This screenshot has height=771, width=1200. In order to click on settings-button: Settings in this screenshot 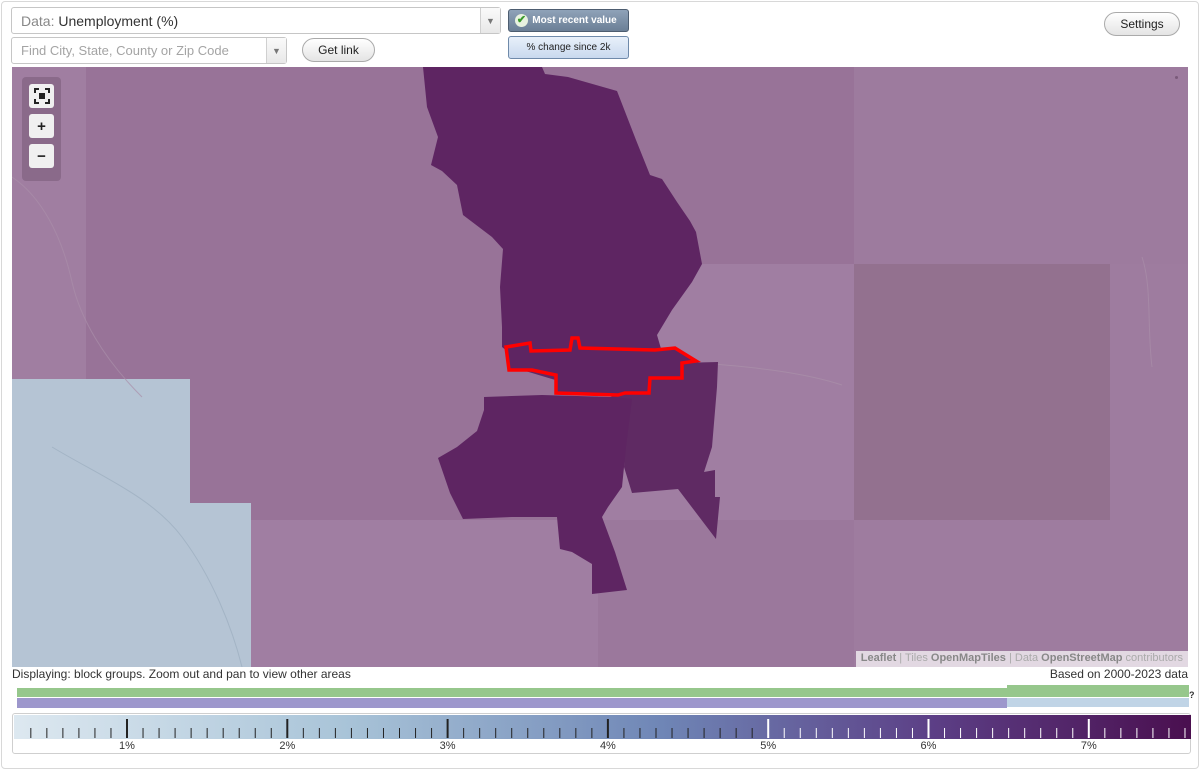, I will do `click(1142, 24)`.